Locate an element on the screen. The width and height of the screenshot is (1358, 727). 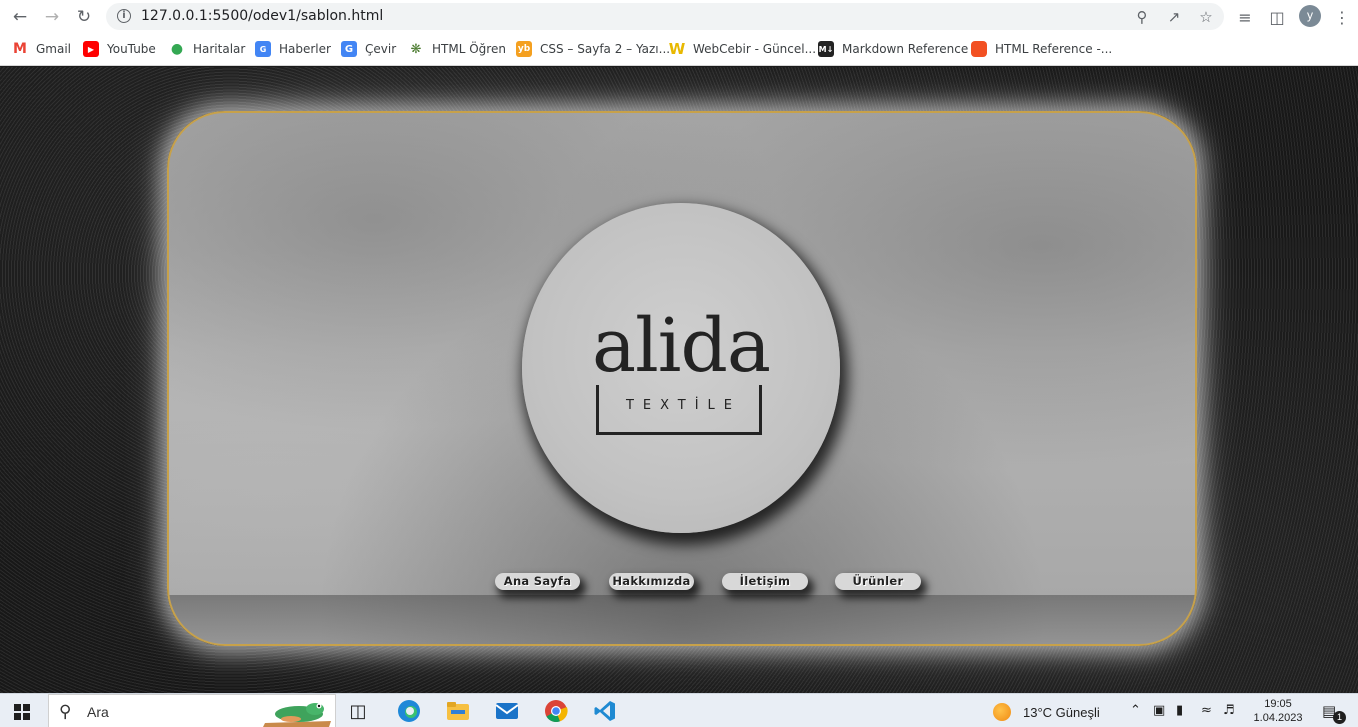
w-icon: W is located at coordinates (677, 49).